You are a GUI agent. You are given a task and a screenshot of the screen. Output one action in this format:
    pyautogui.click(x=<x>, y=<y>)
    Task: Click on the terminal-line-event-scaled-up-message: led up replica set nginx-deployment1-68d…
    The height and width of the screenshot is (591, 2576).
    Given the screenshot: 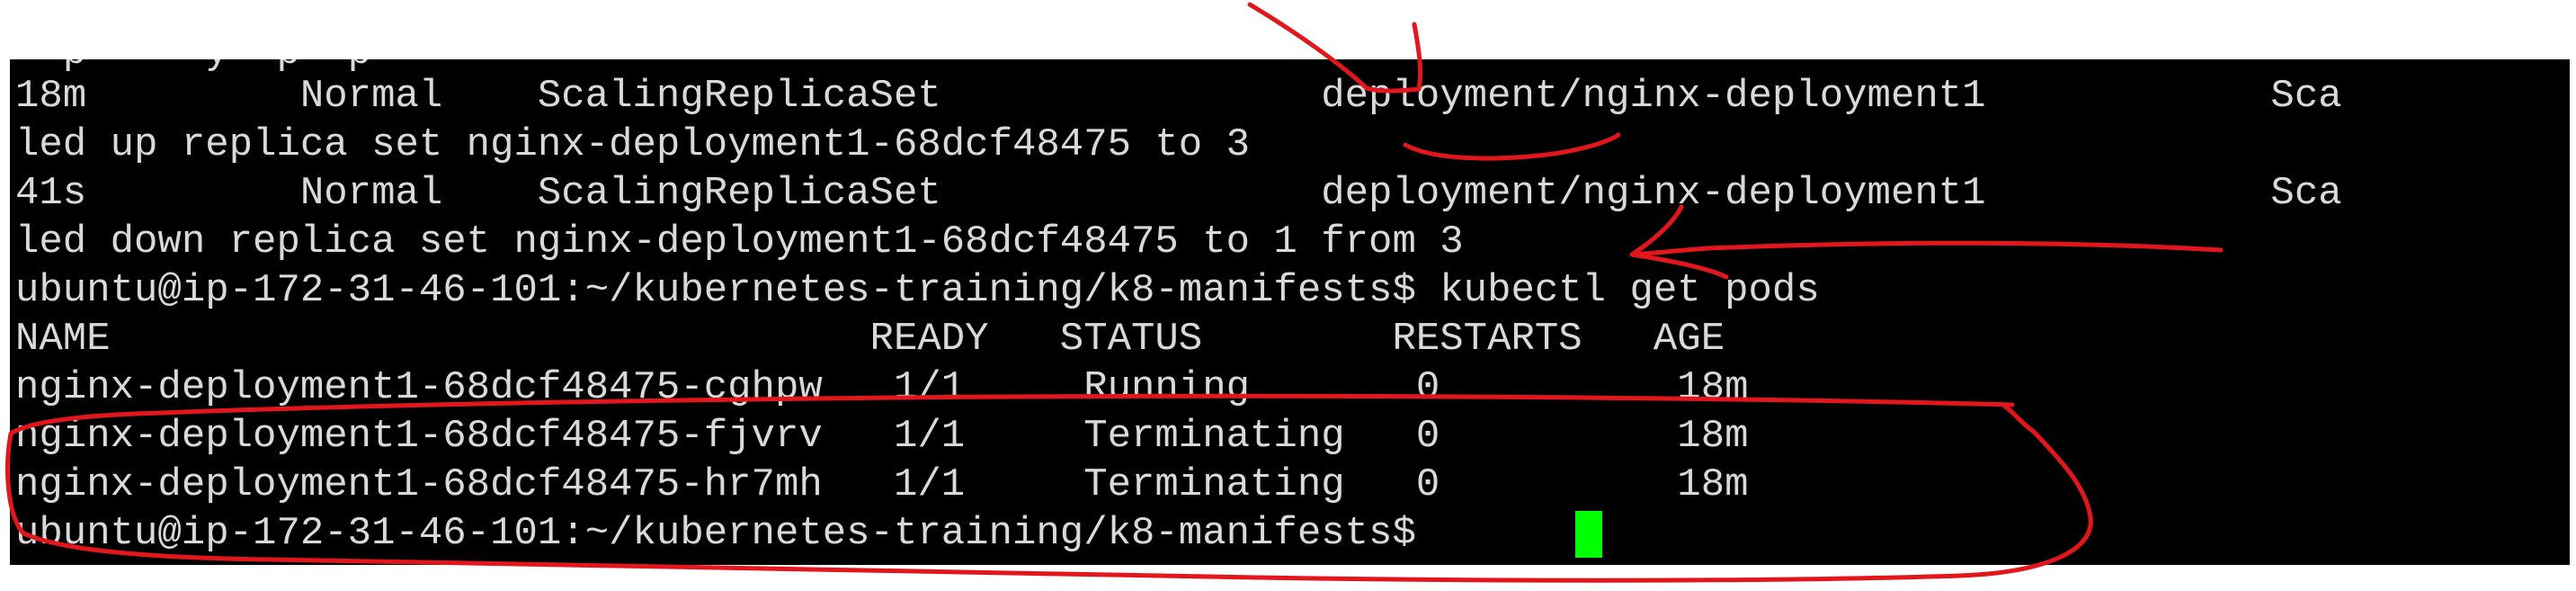 What is the action you would take?
    pyautogui.click(x=633, y=144)
    